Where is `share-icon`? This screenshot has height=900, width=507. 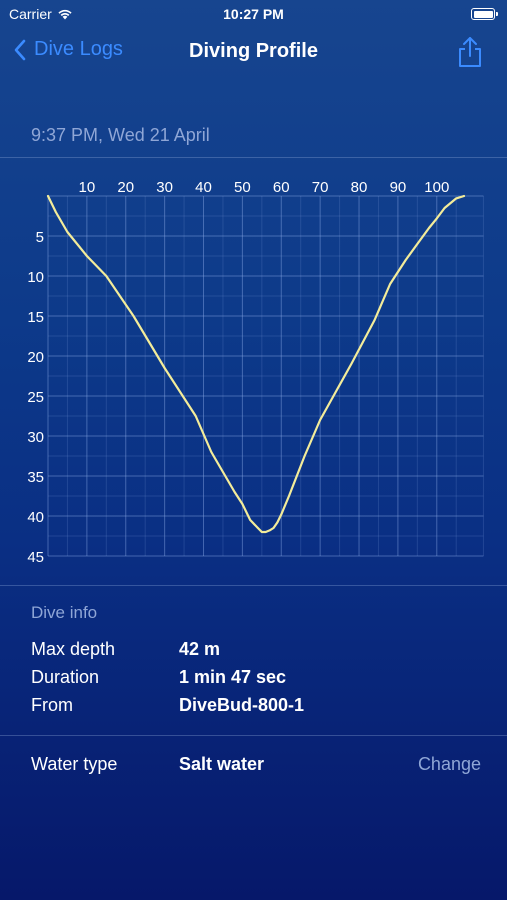
share-icon is located at coordinates (470, 52).